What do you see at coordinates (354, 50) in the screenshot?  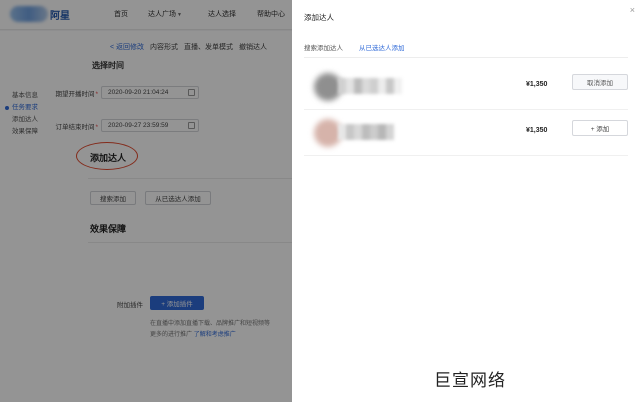 I see `drawer-tabs: 搜索添加达人 从已选达人添加` at bounding box center [354, 50].